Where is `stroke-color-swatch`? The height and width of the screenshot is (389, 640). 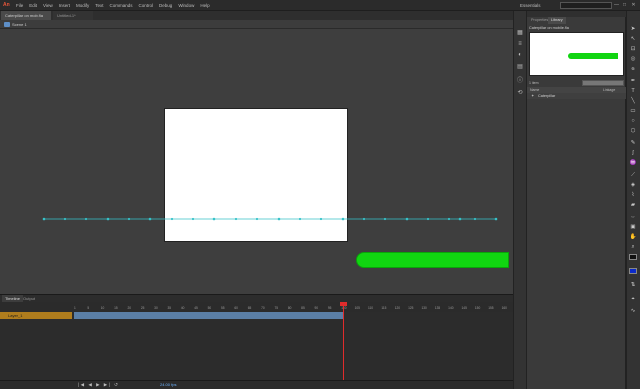 stroke-color-swatch is located at coordinates (633, 257).